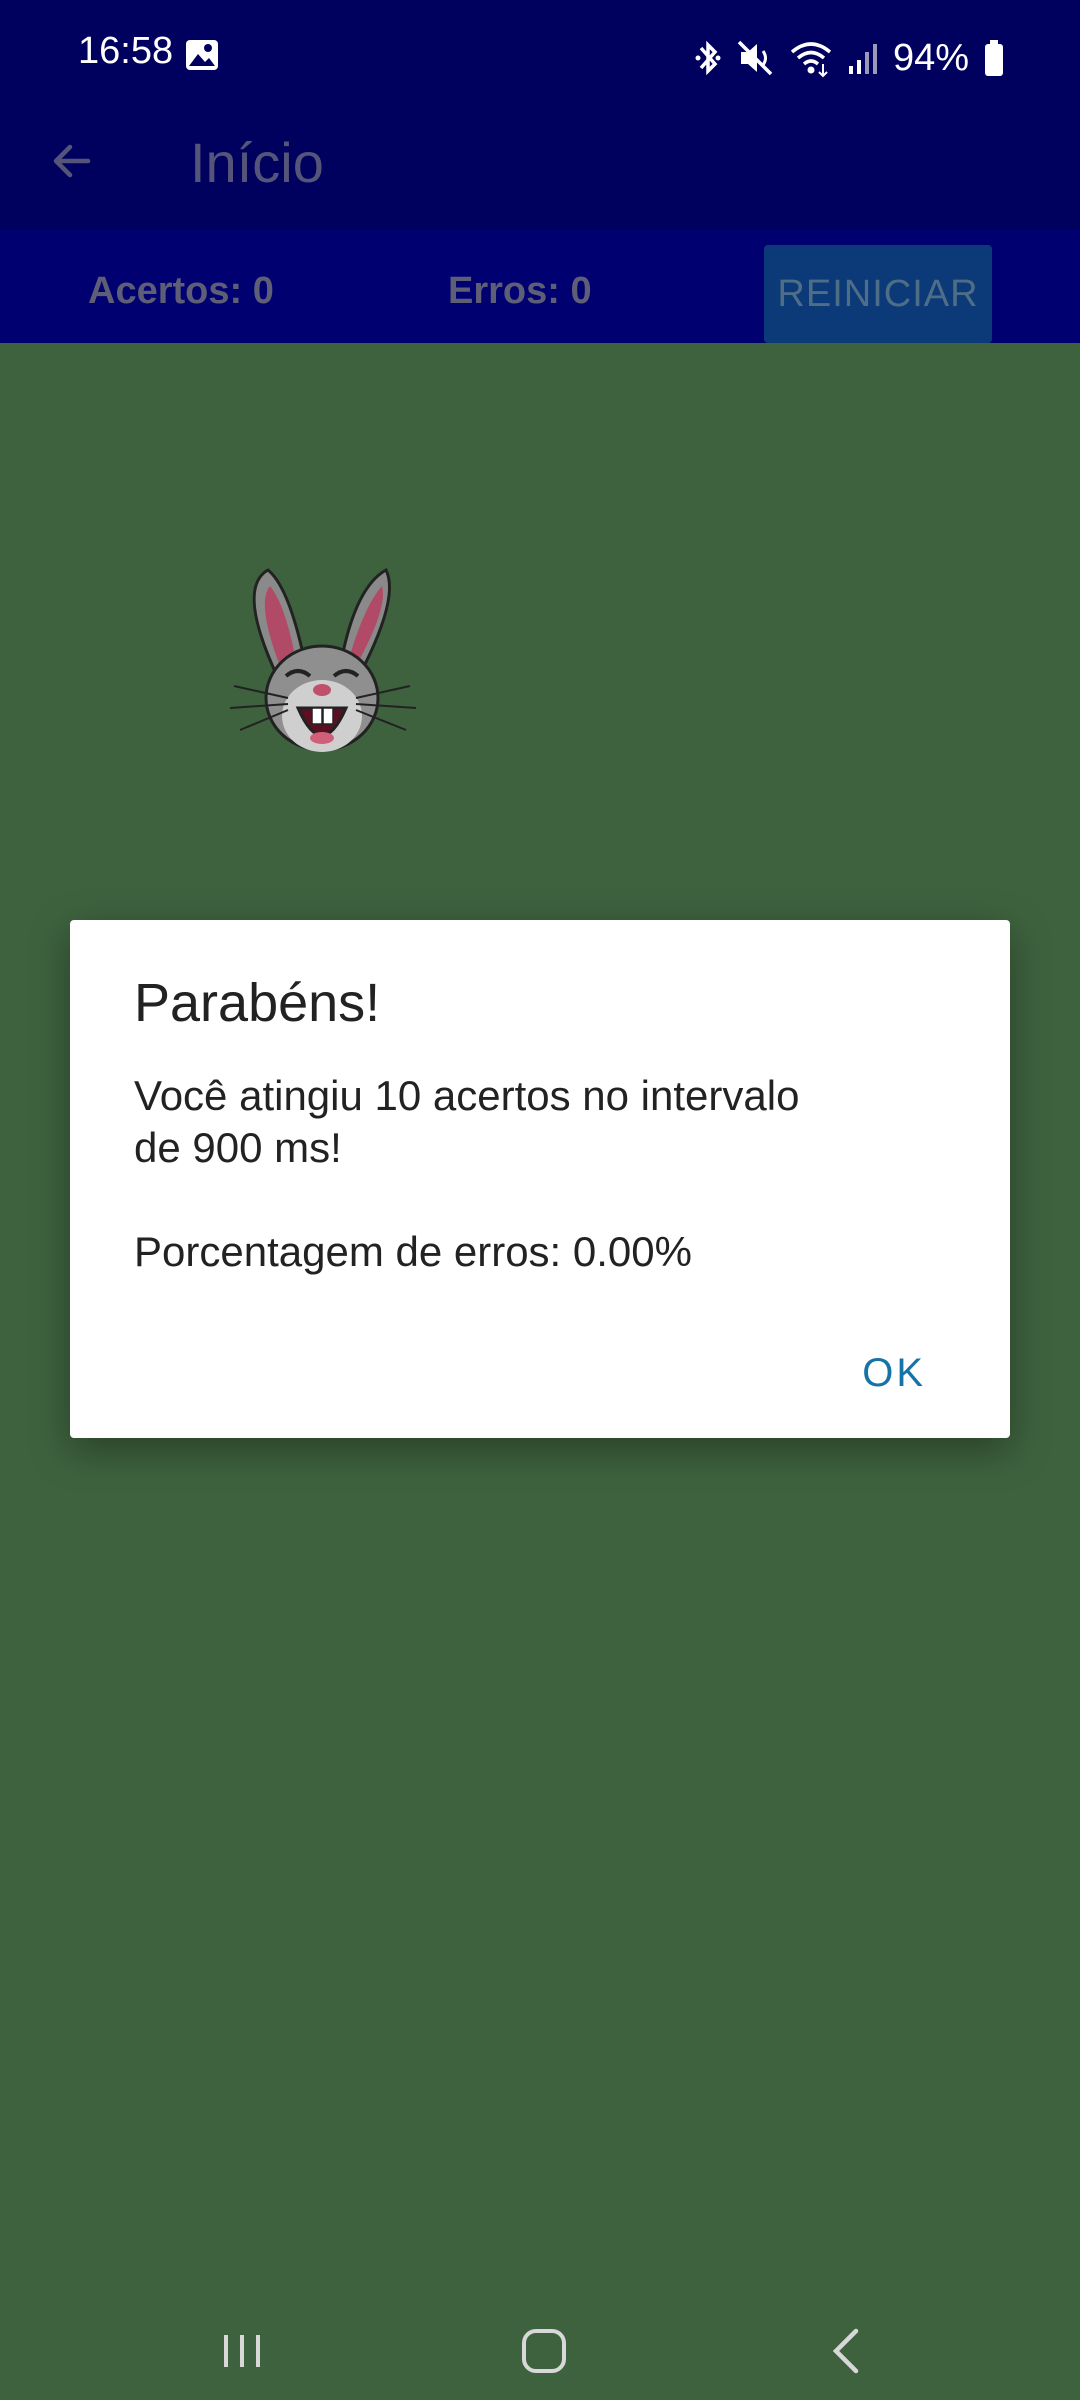  I want to click on page-title: Início, so click(257, 162).